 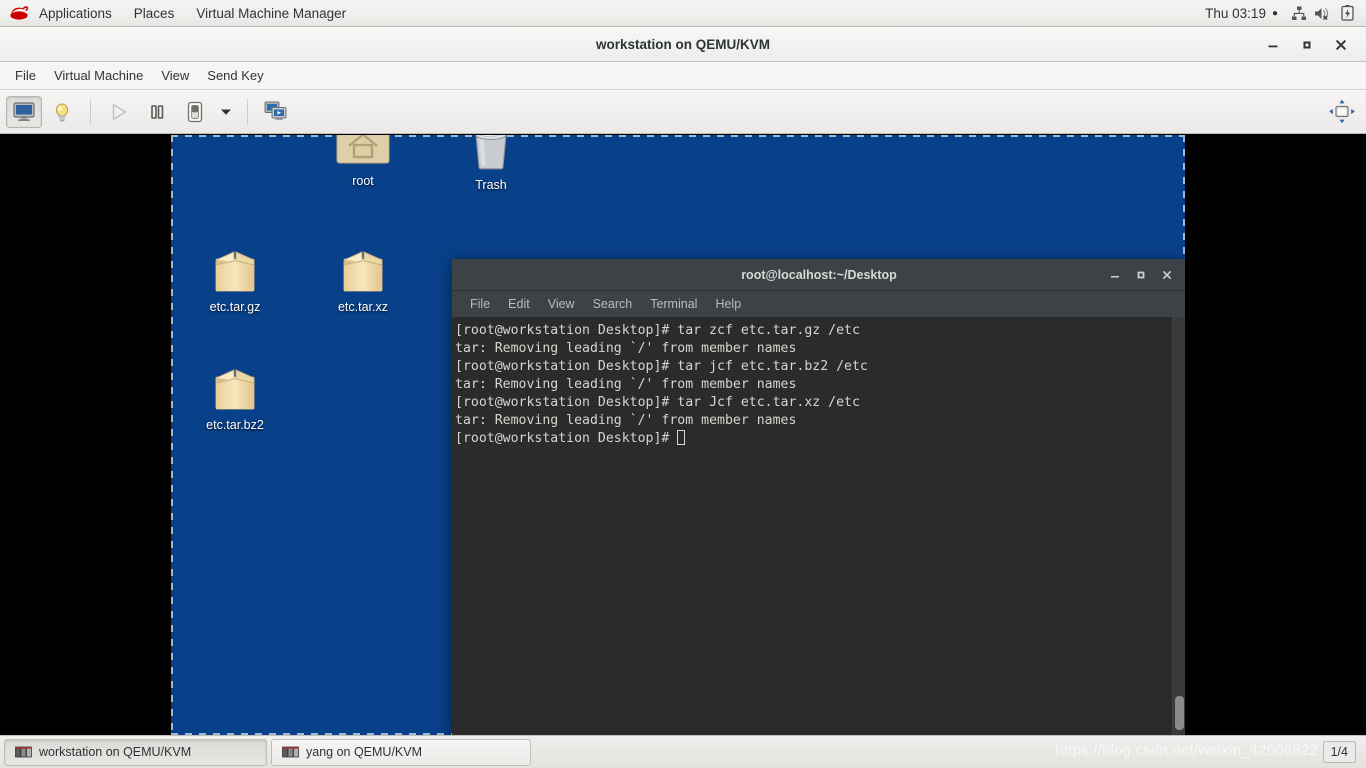 I want to click on topbar-menu-applications: Applications, so click(x=75, y=13).